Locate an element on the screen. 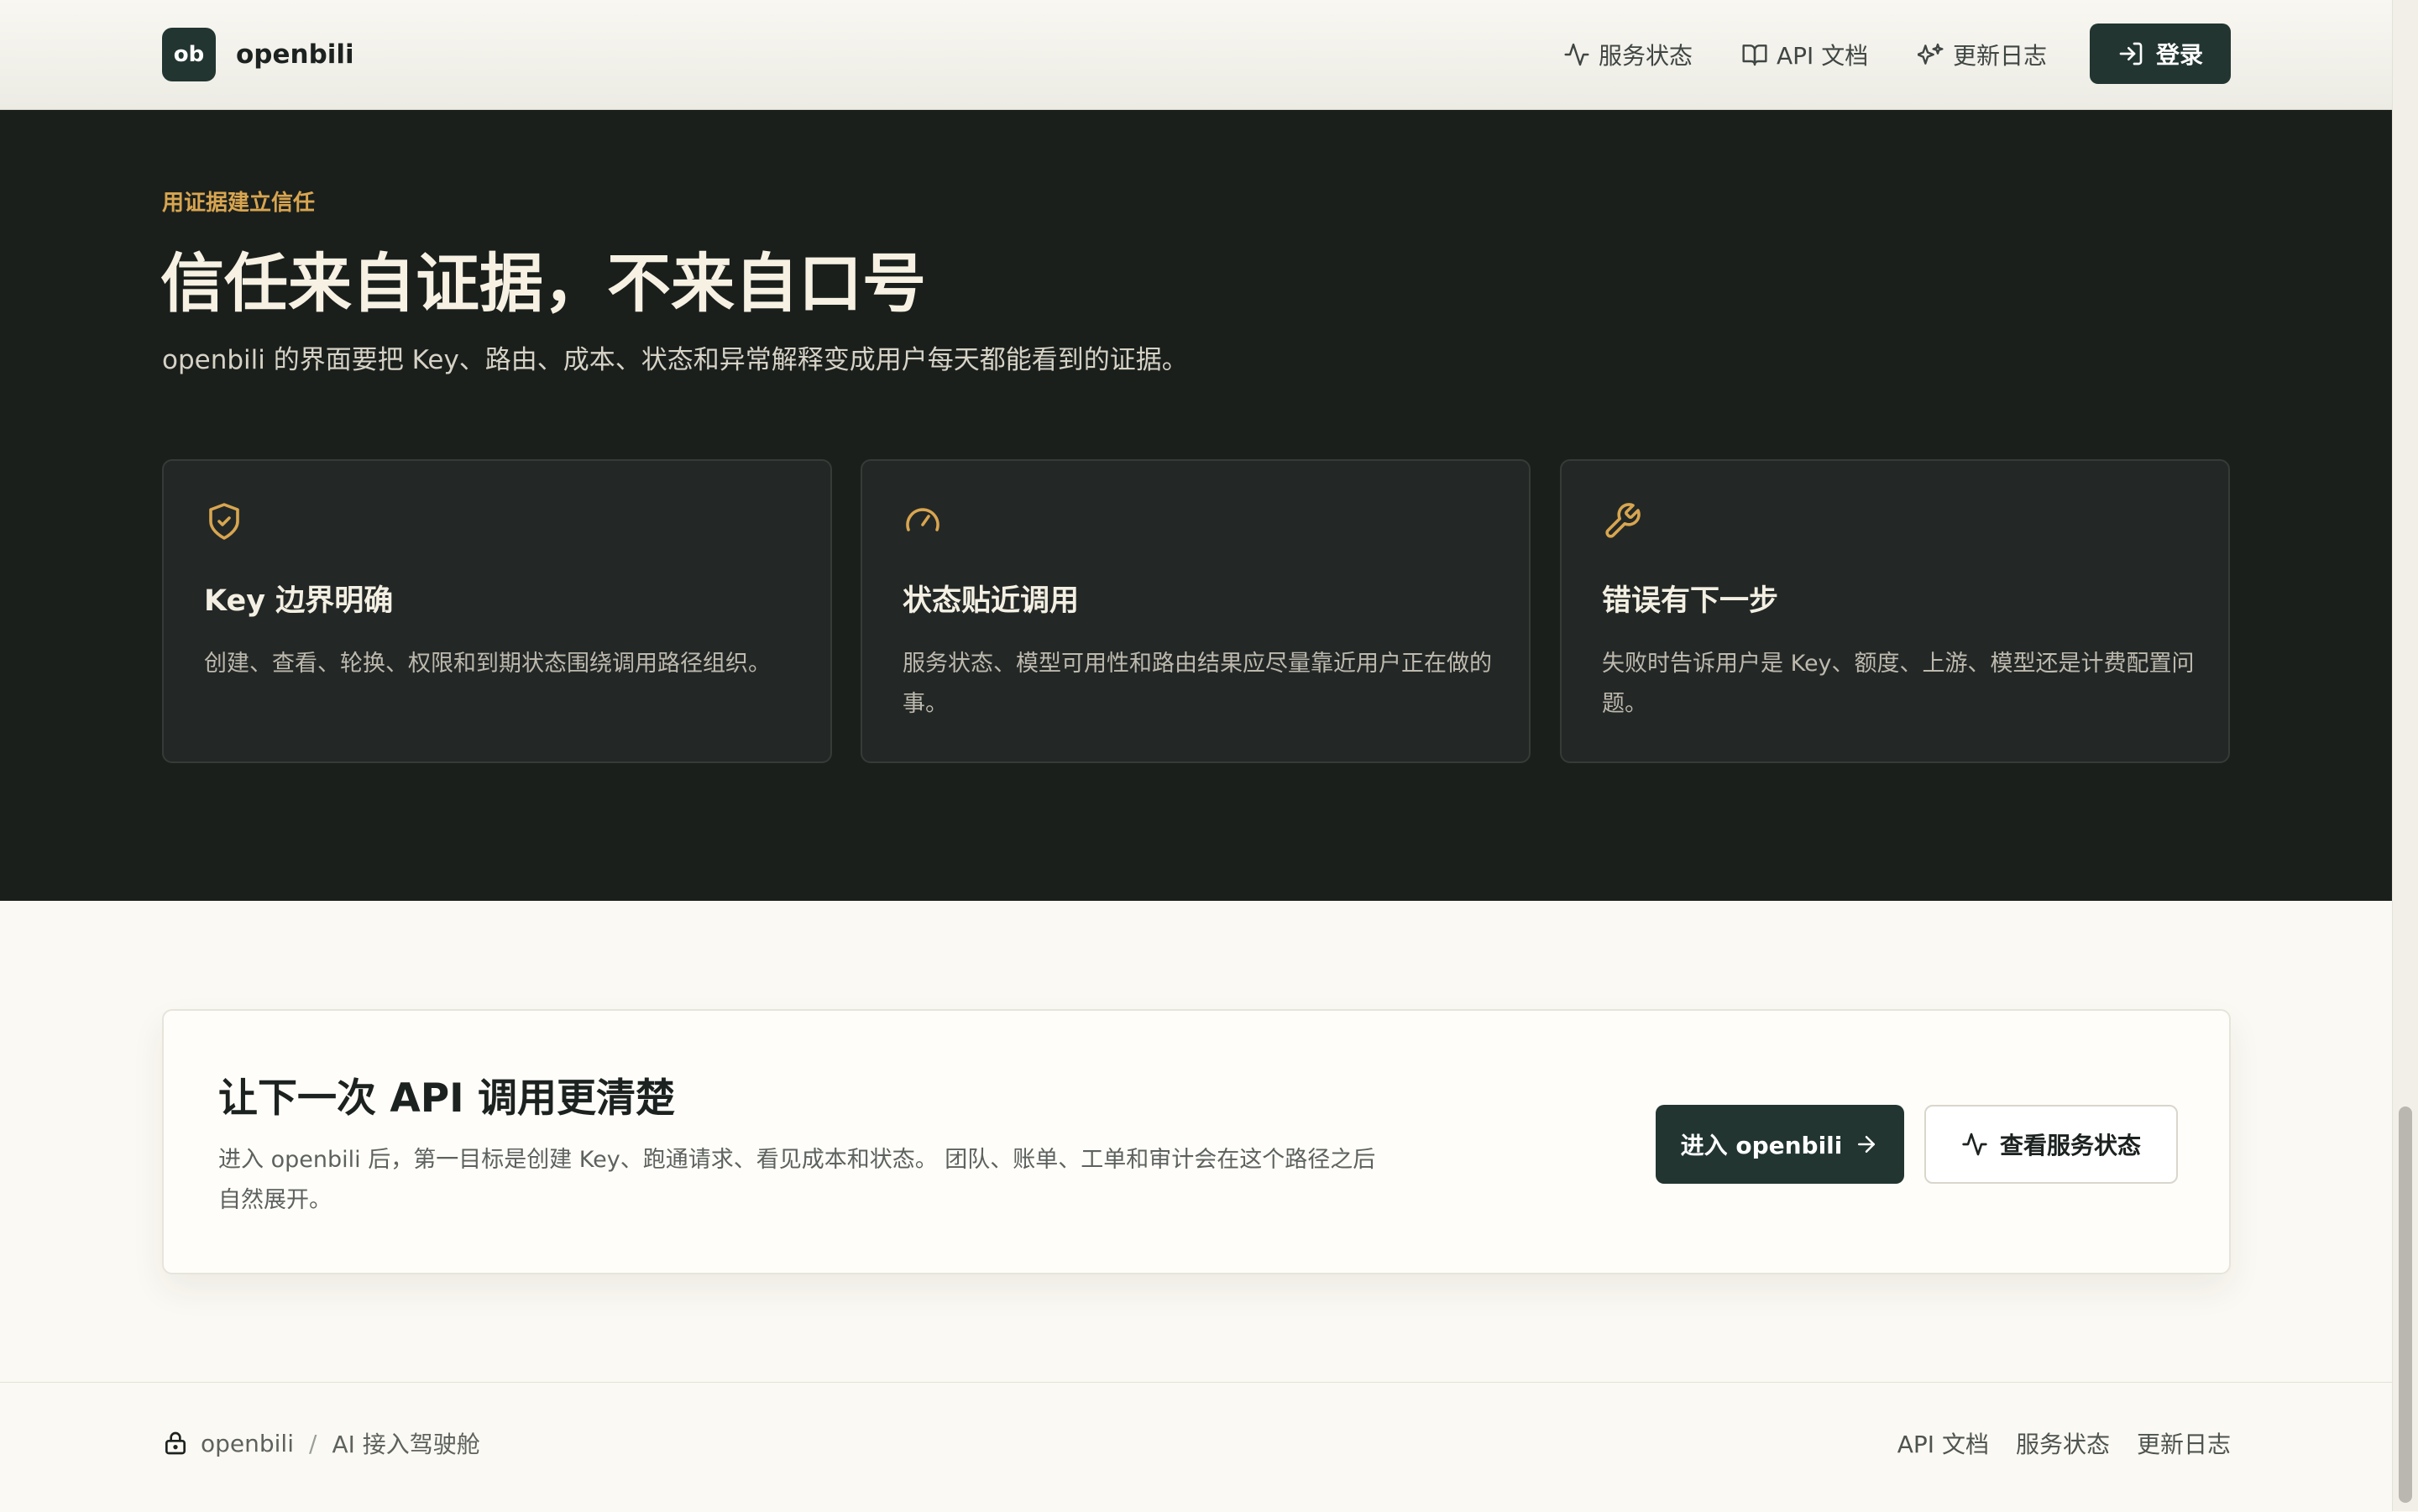 The image size is (2418, 1512). view-service-status-button: 查看服务状态 is located at coordinates (2051, 1144).